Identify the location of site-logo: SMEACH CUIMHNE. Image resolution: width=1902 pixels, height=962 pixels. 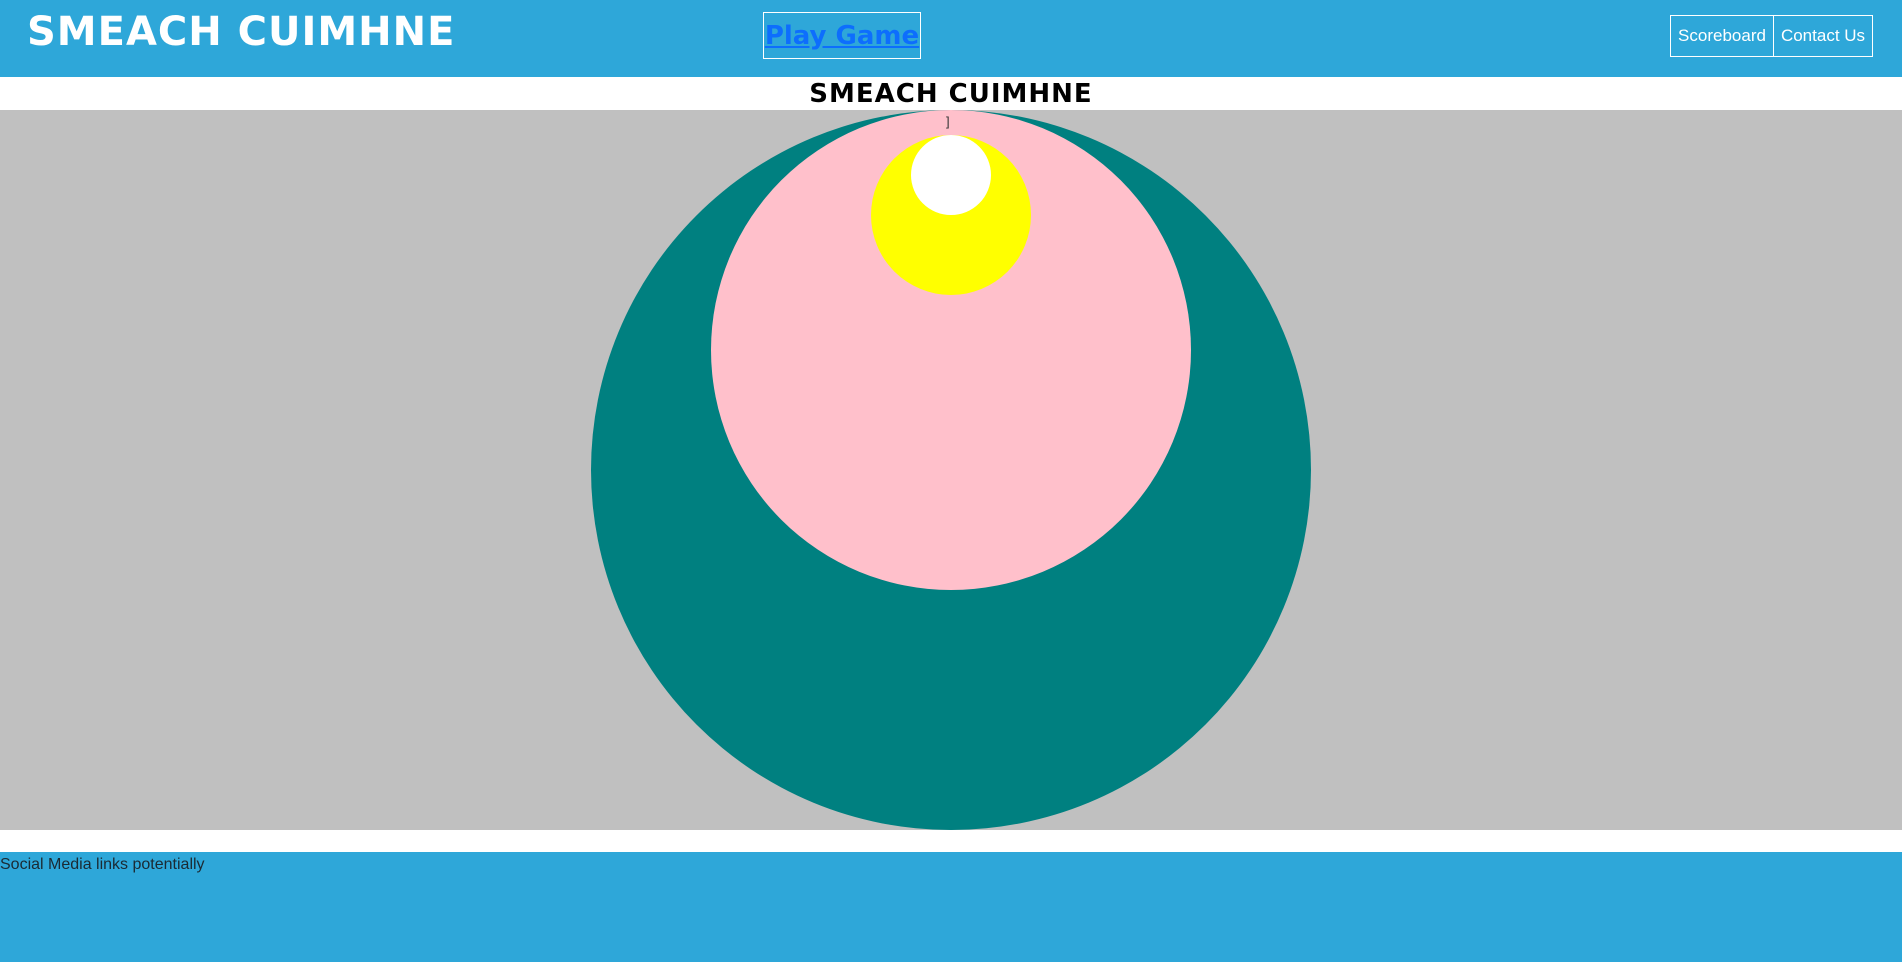
(241, 32).